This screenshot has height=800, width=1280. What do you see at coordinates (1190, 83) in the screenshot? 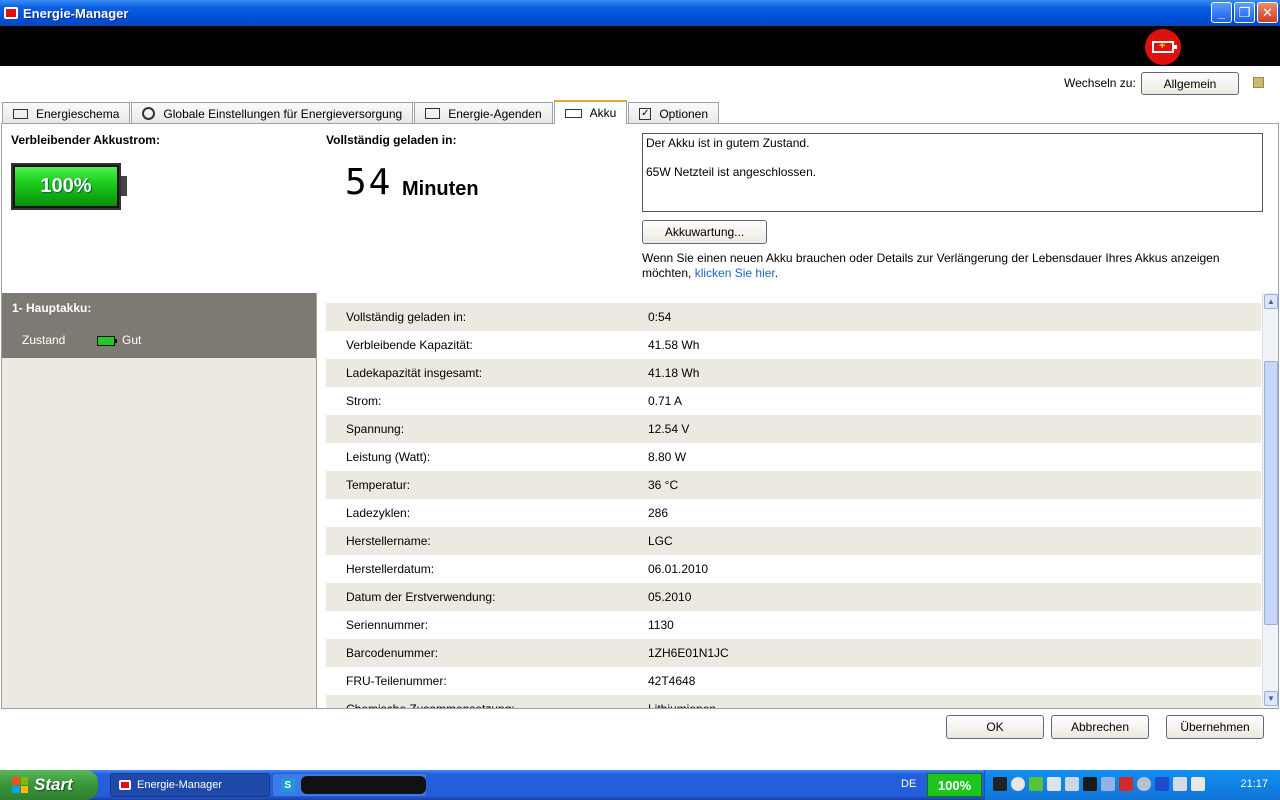
I see `switch-to-general-button: Allgemein` at bounding box center [1190, 83].